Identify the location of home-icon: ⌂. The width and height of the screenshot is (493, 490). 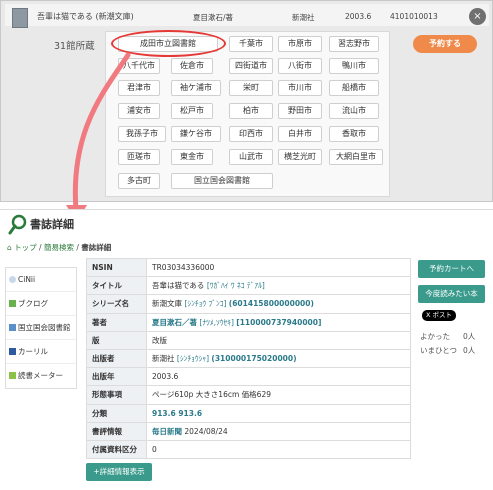
(9, 247).